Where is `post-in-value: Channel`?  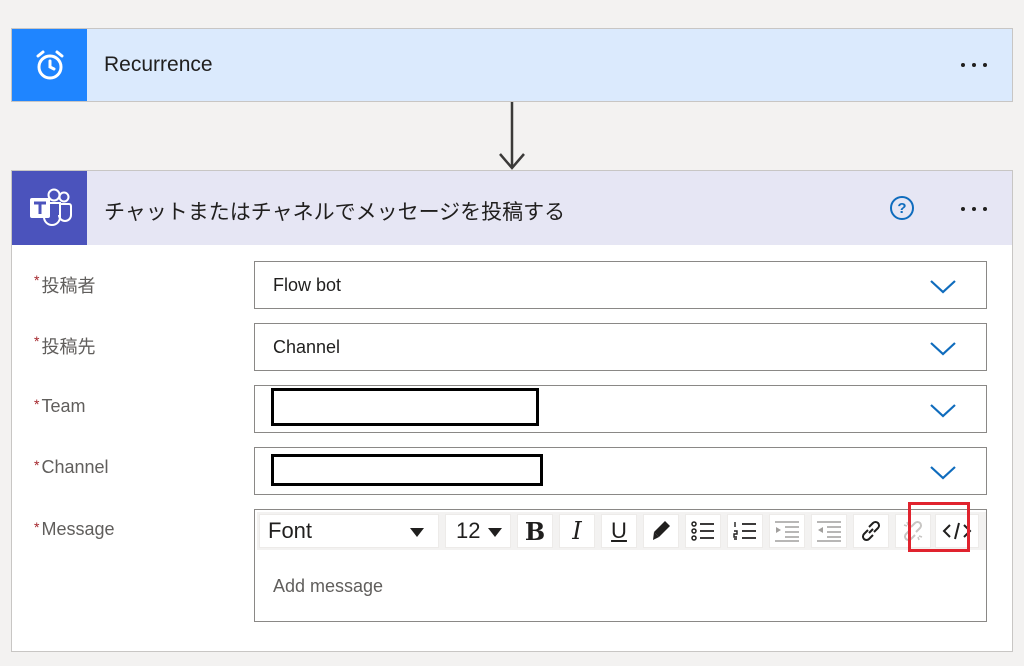 post-in-value: Channel is located at coordinates (307, 347).